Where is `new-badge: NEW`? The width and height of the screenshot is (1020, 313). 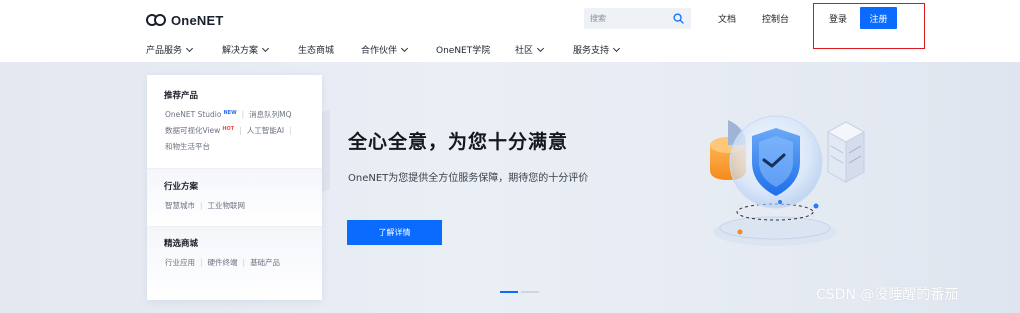 new-badge: NEW is located at coordinates (230, 112).